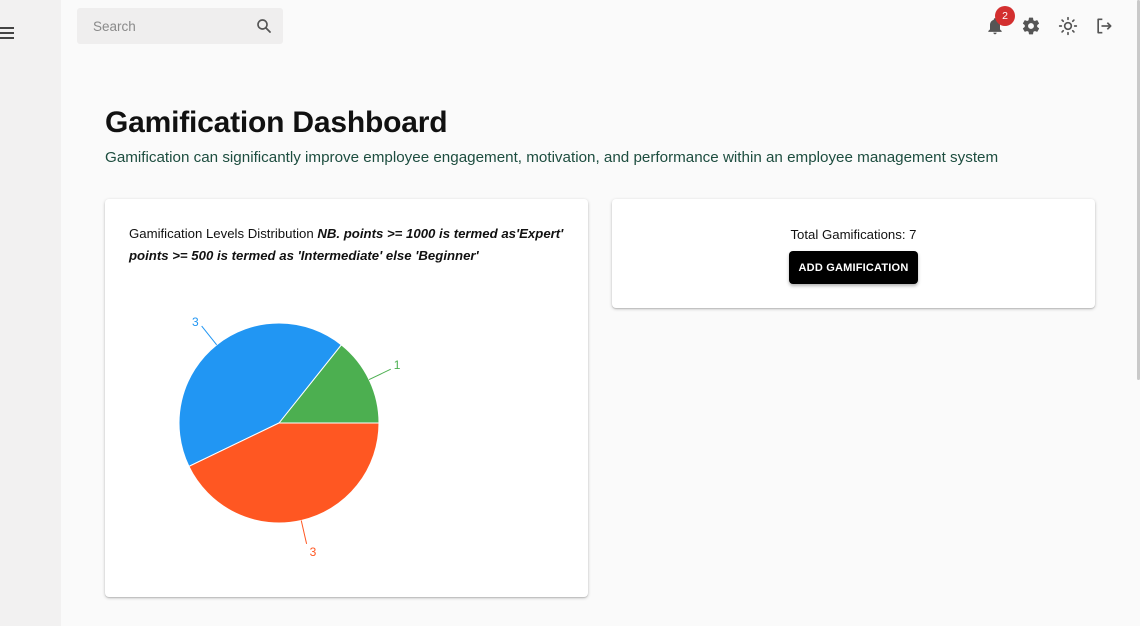  What do you see at coordinates (9, 35) in the screenshot?
I see `menu-icon` at bounding box center [9, 35].